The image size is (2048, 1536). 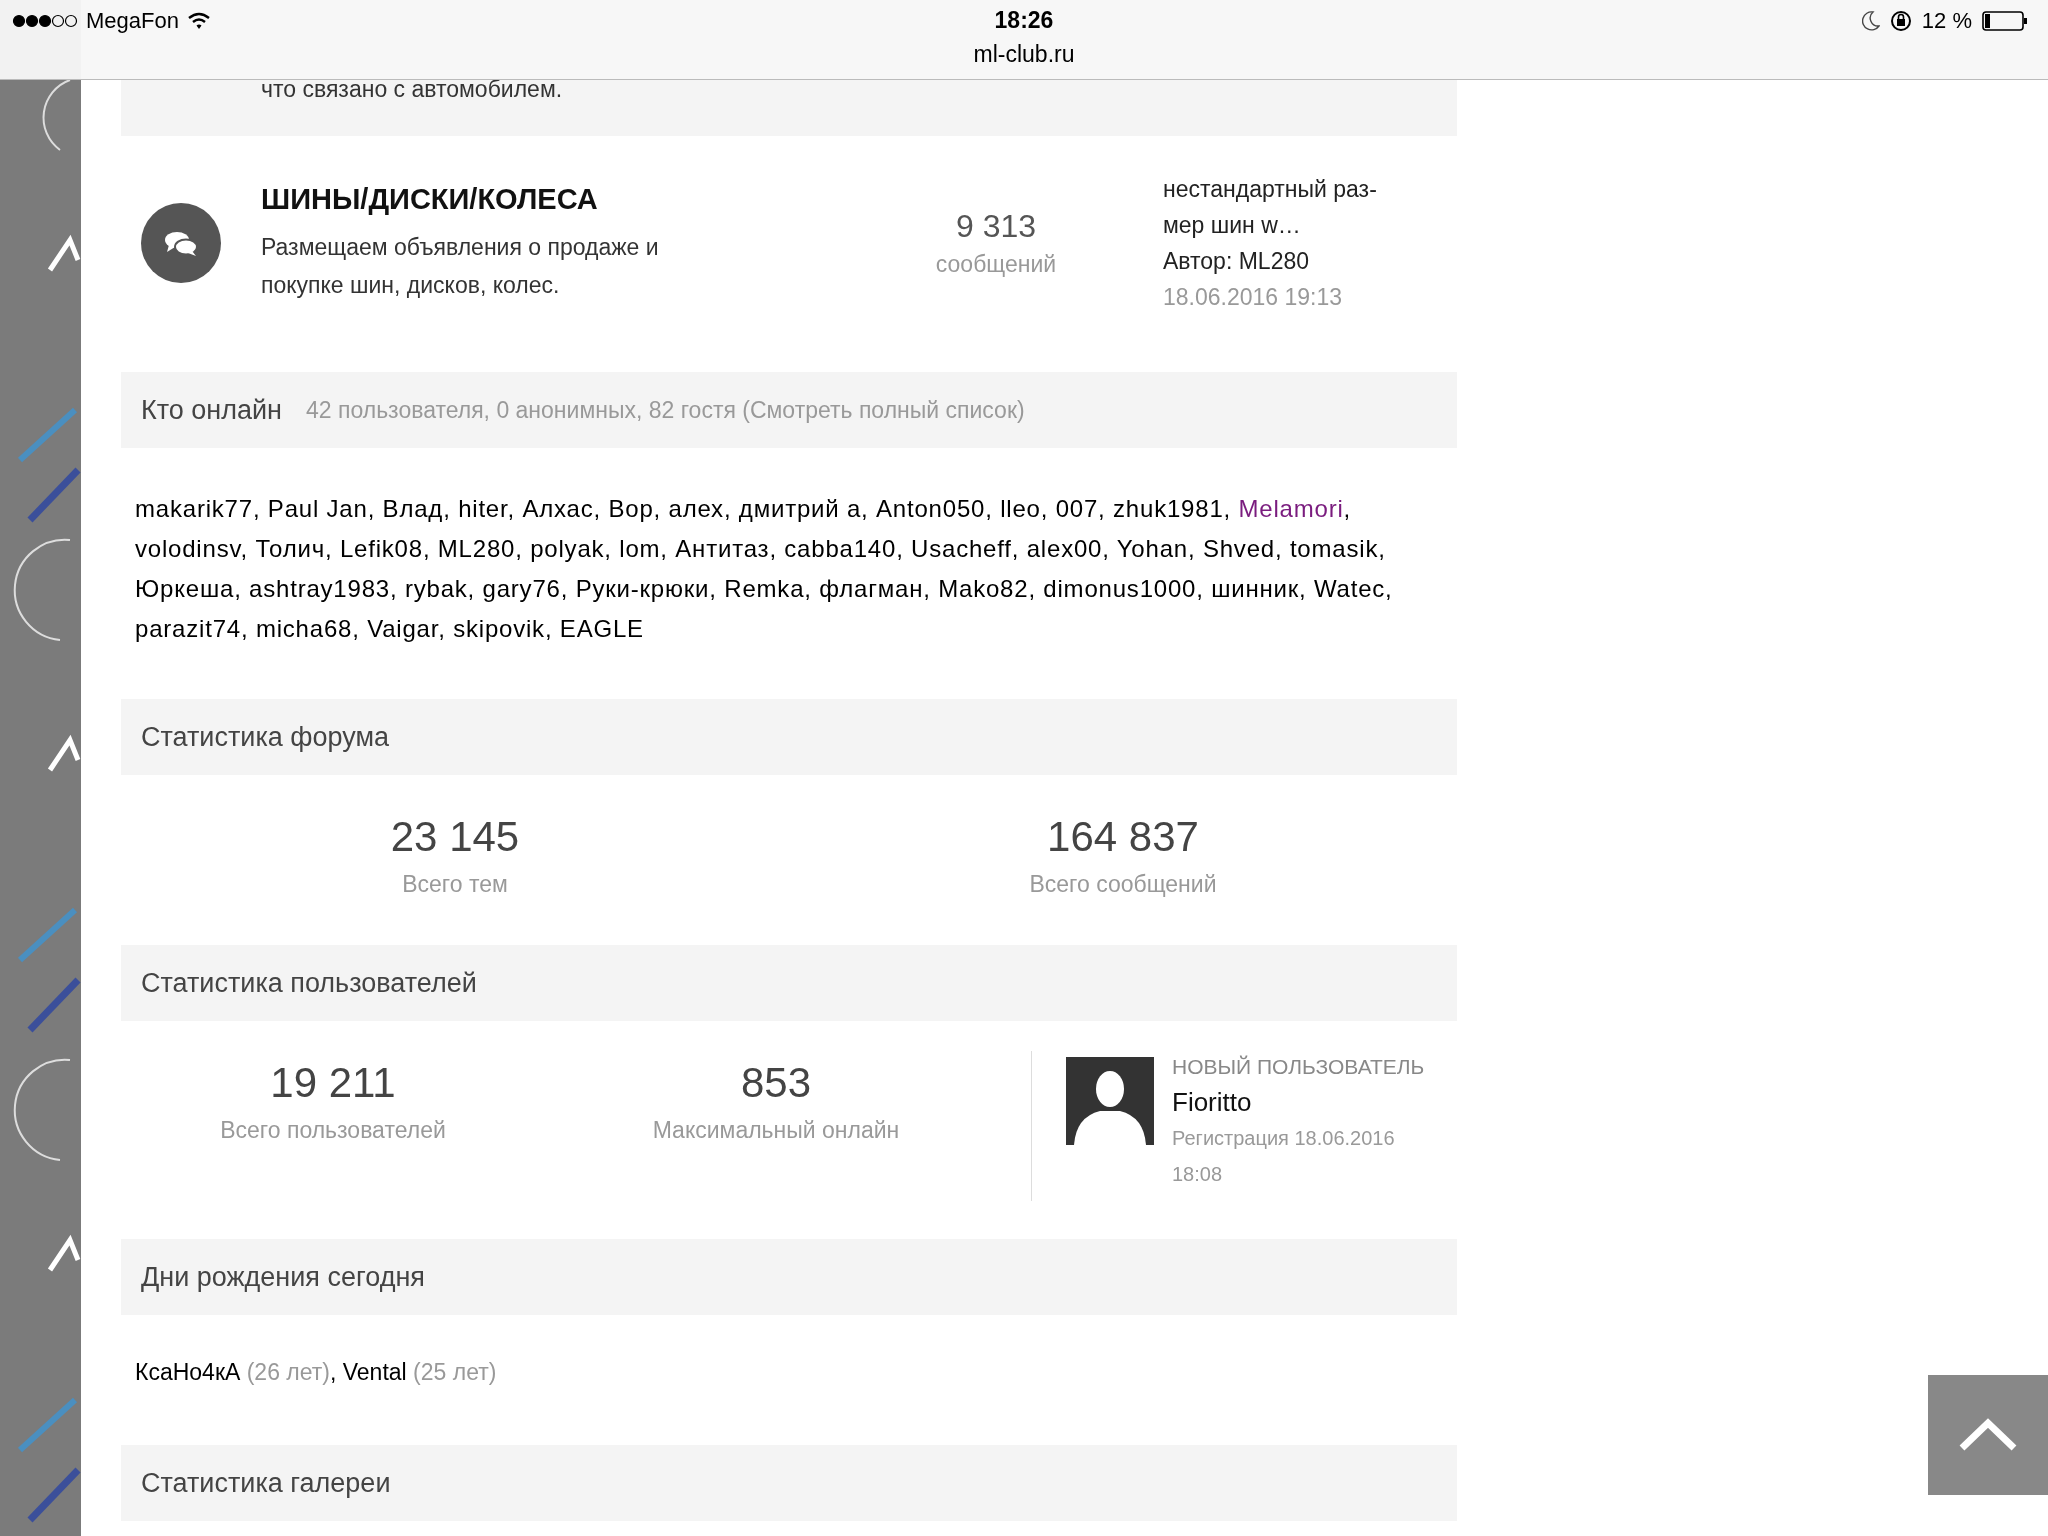 I want to click on stat-value: 23 145, so click(x=455, y=837).